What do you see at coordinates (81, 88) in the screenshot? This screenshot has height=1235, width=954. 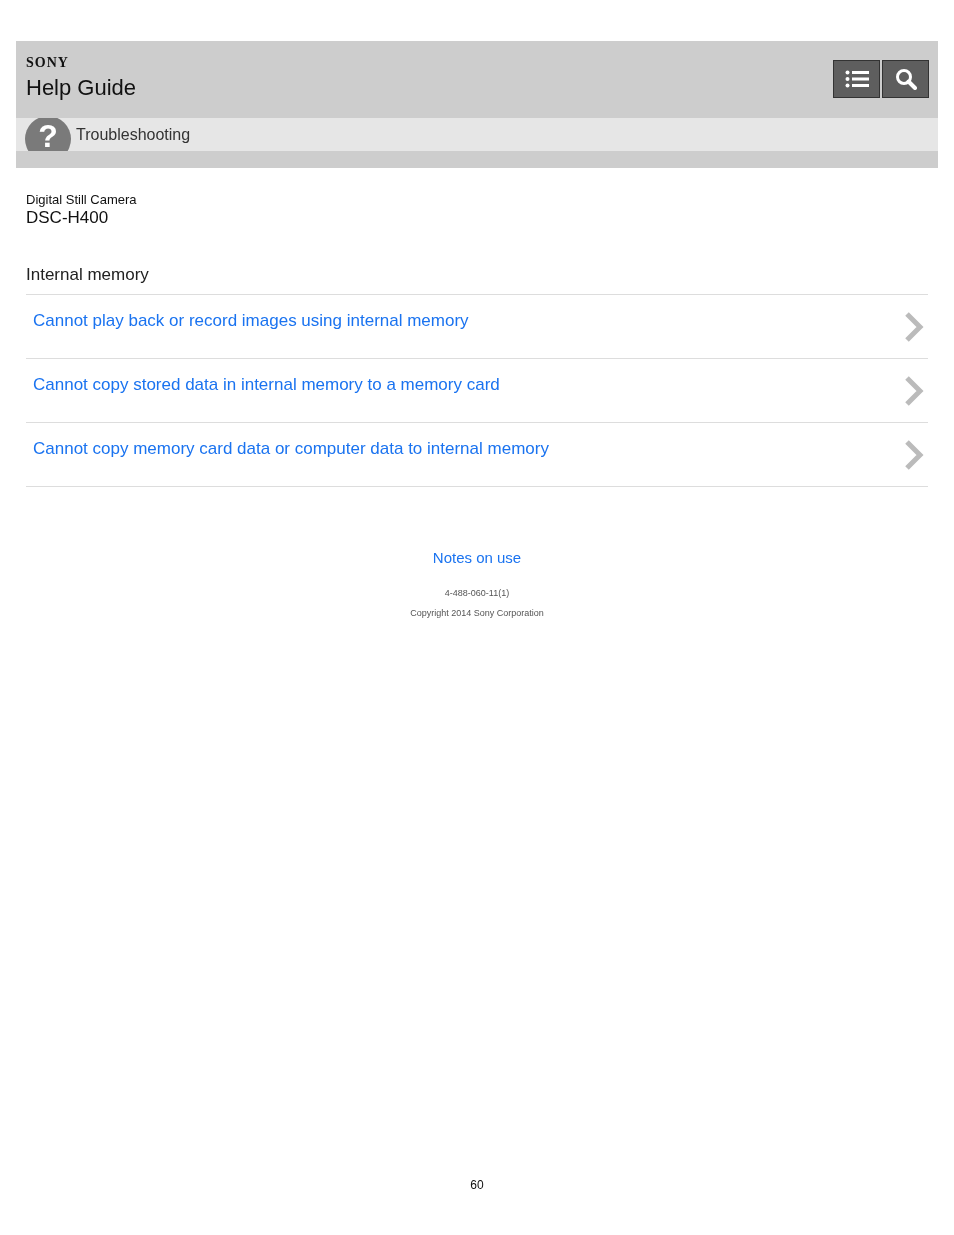 I see `page-title: Help Guide` at bounding box center [81, 88].